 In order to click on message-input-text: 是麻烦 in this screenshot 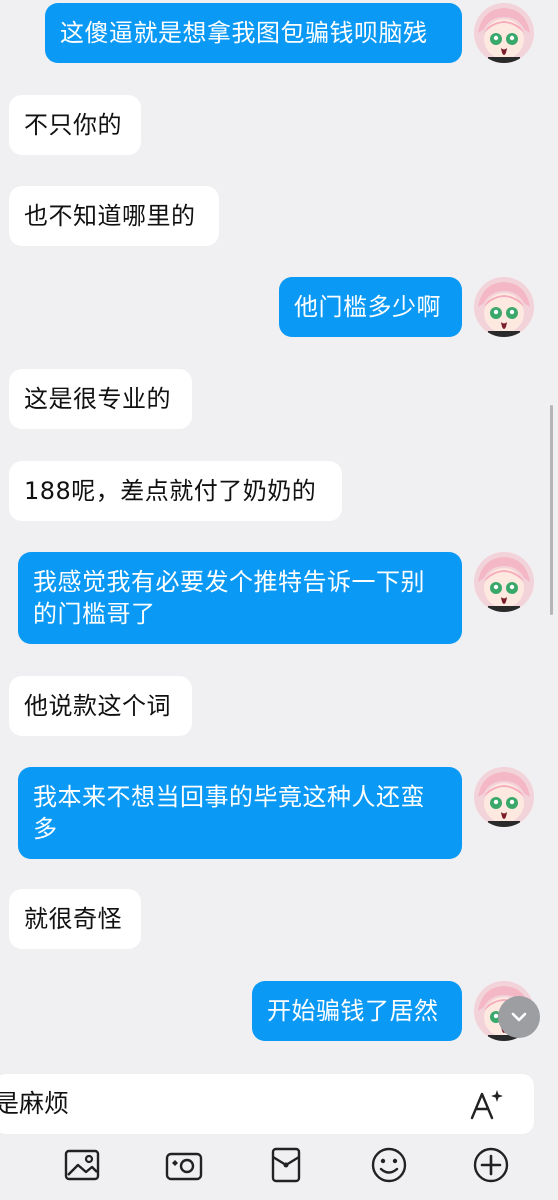, I will do `click(35, 1103)`.